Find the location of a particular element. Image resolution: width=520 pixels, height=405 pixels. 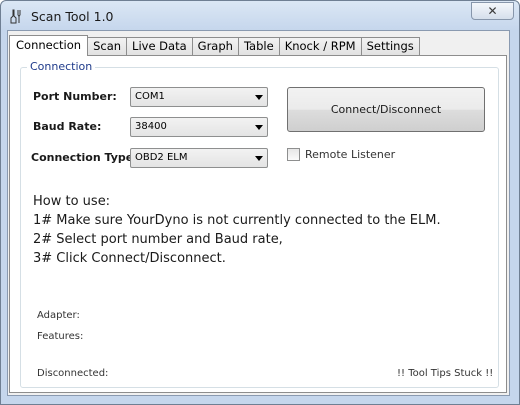

connect-disconnect-button: Connect/Disconnect is located at coordinates (386, 109).